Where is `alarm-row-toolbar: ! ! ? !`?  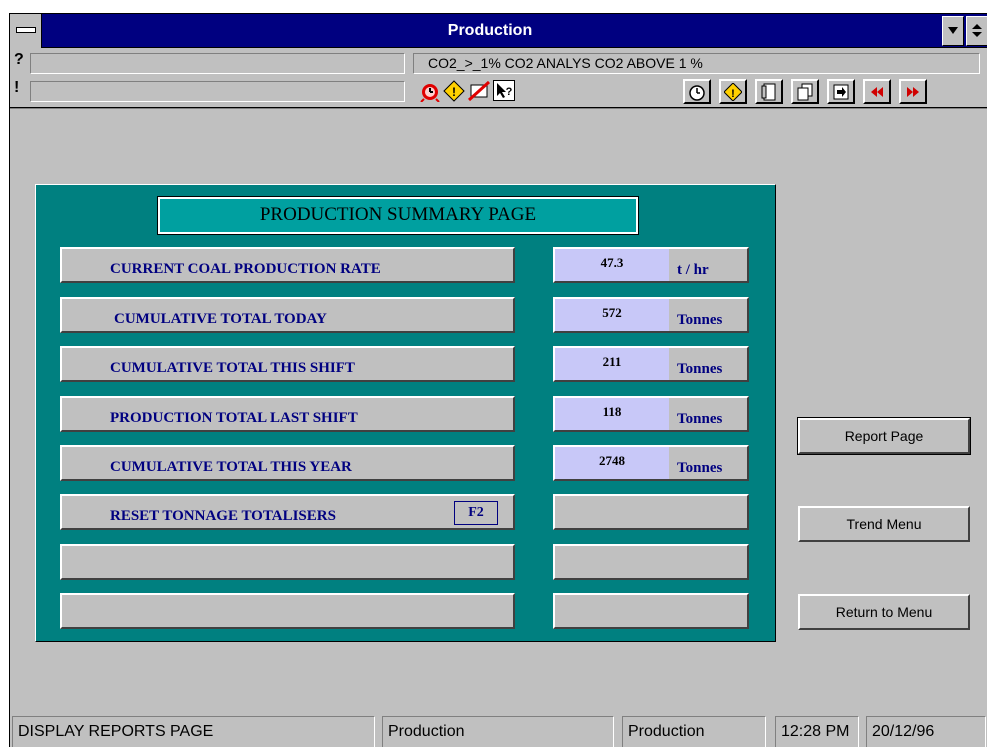 alarm-row-toolbar: ! ! ? ! is located at coordinates (498, 91).